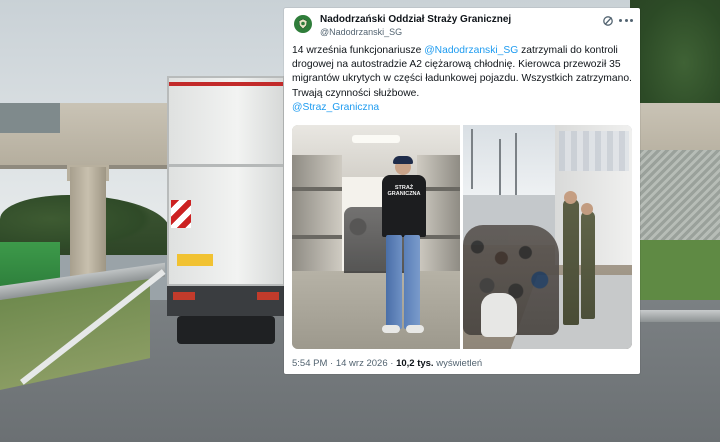  Describe the element at coordinates (415, 363) in the screenshot. I see `views-count: 10,2 tys.` at that location.